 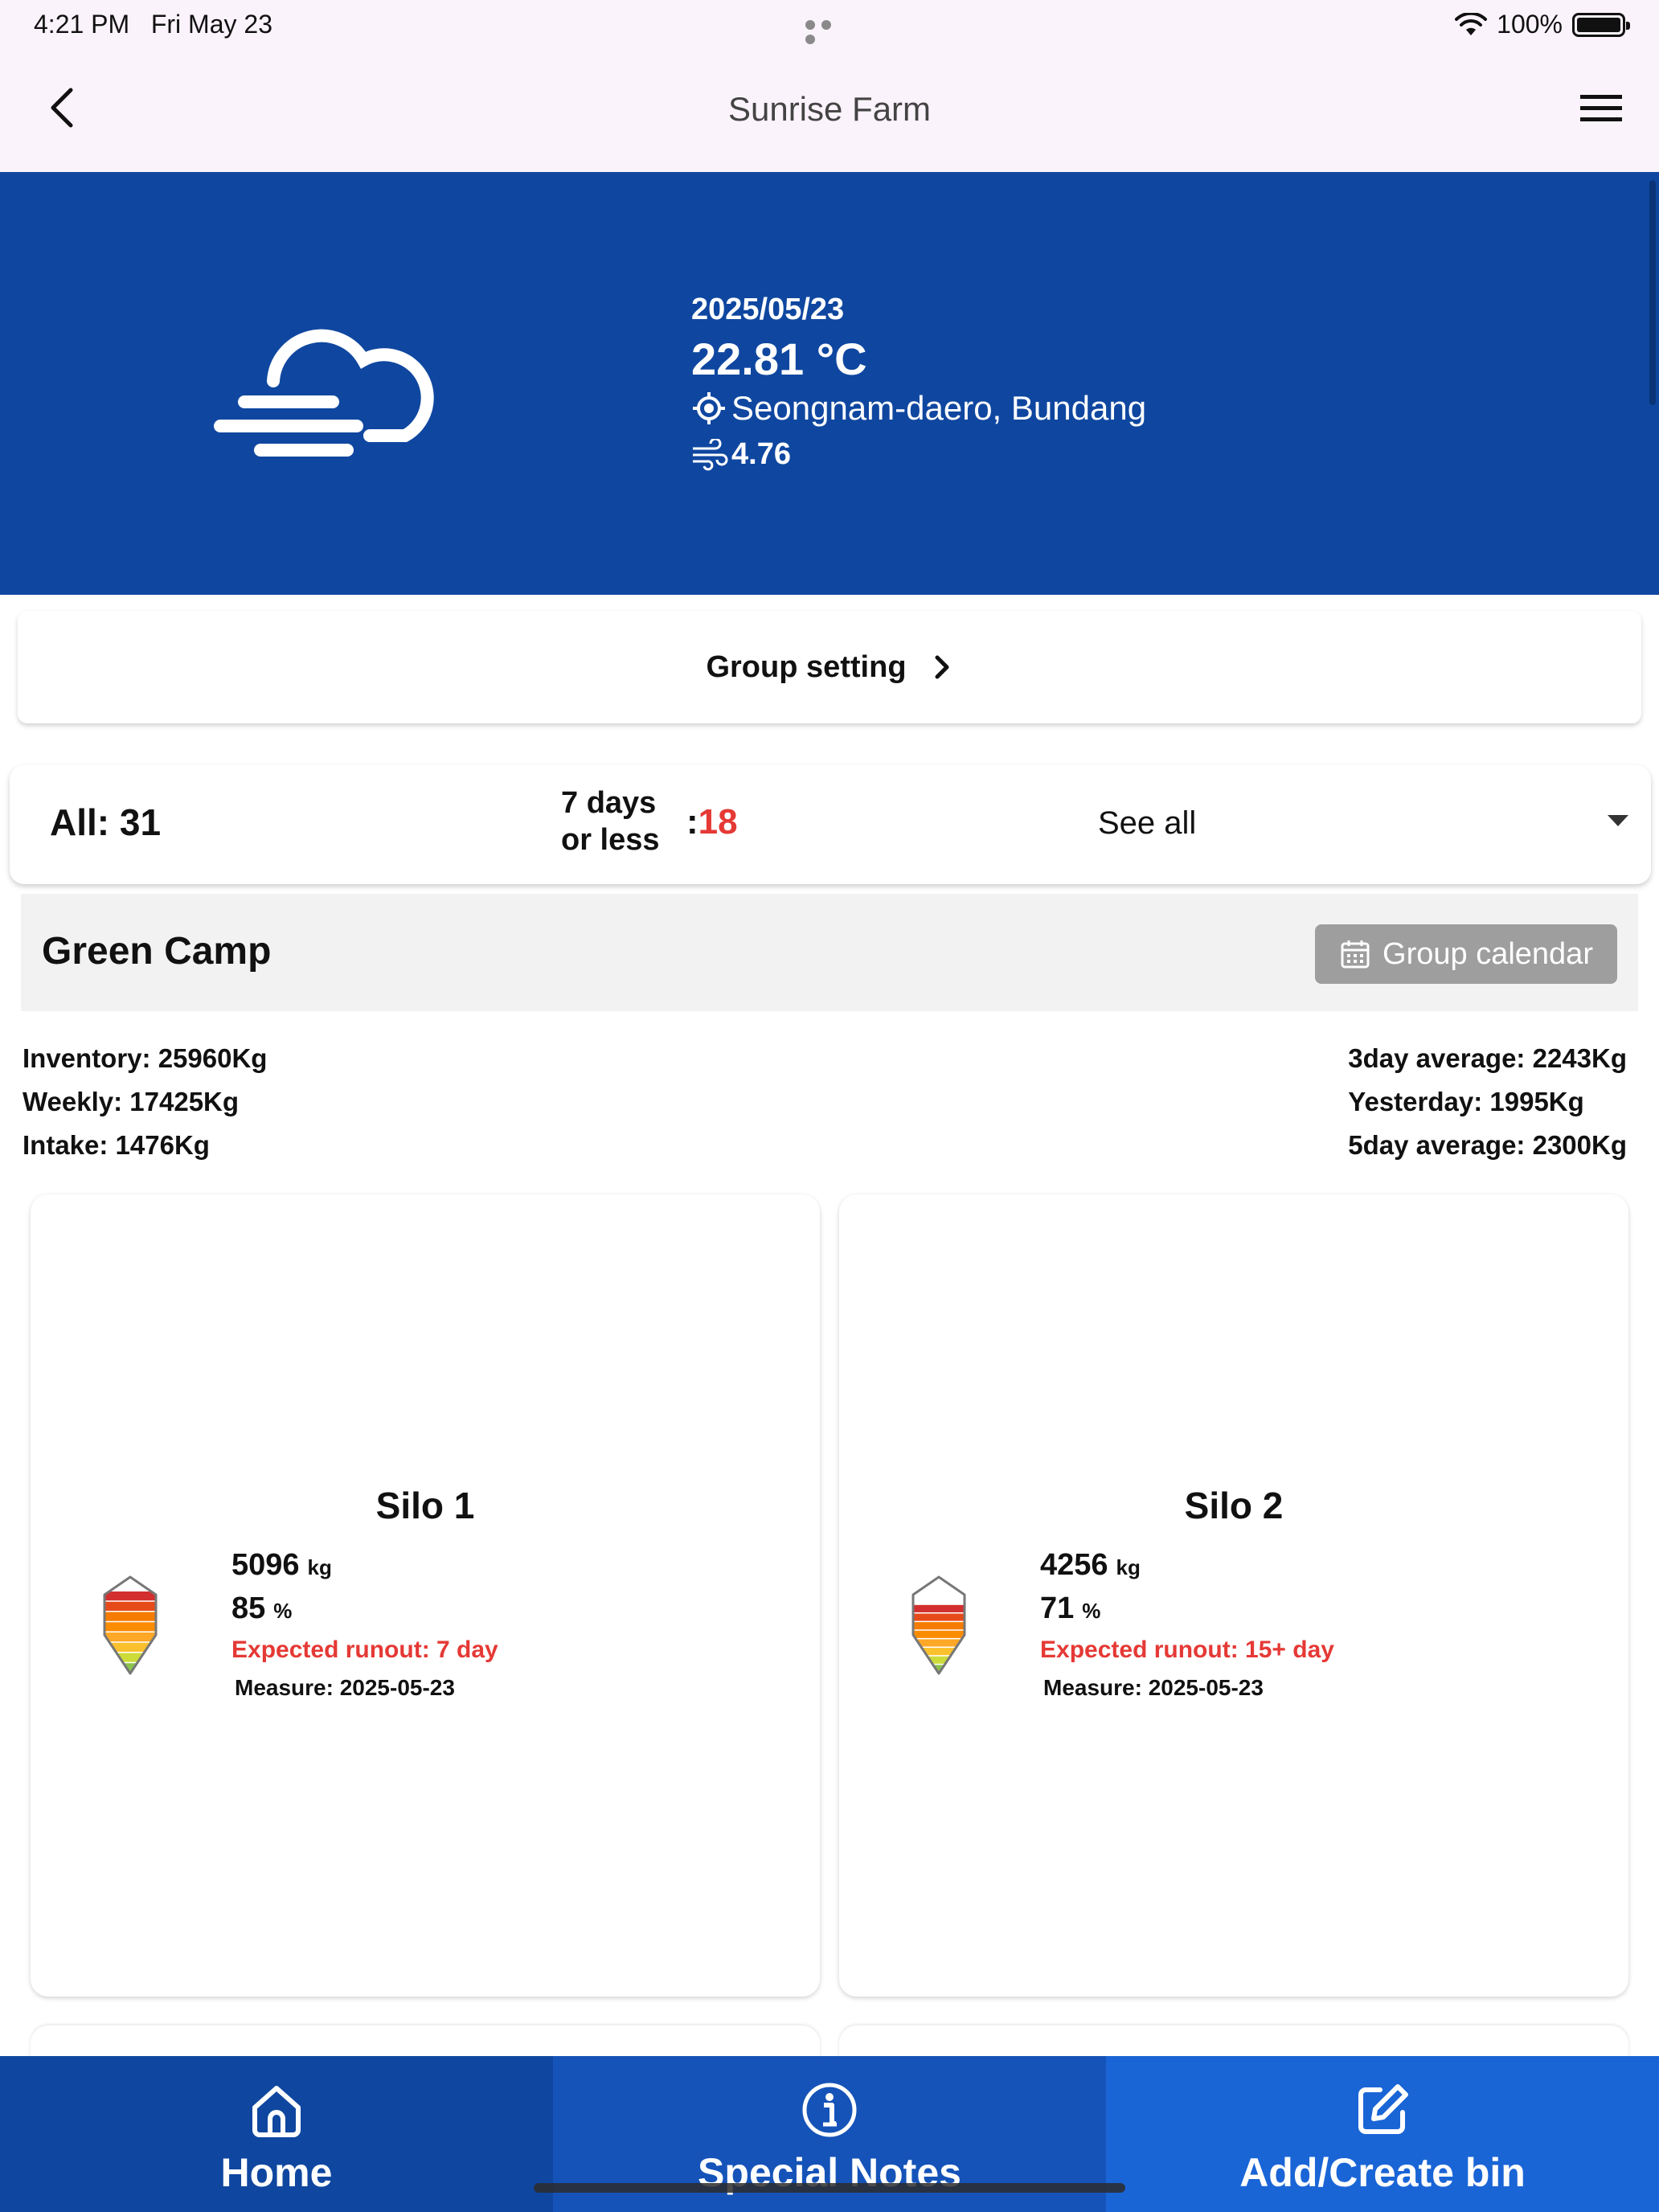 What do you see at coordinates (145, 1058) in the screenshot?
I see `inventory-stat: Inventory: 25960Kg` at bounding box center [145, 1058].